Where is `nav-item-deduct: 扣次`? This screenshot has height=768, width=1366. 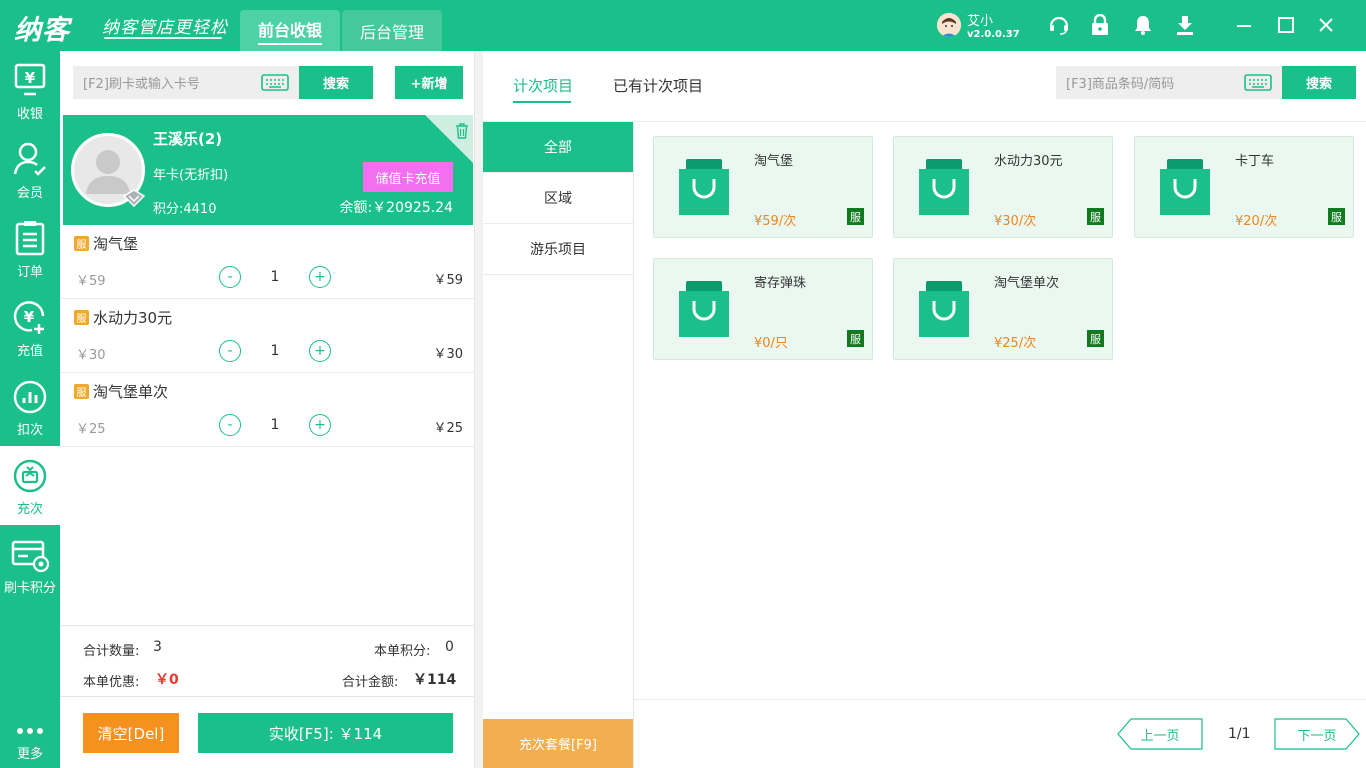 nav-item-deduct: 扣次 is located at coordinates (30, 406).